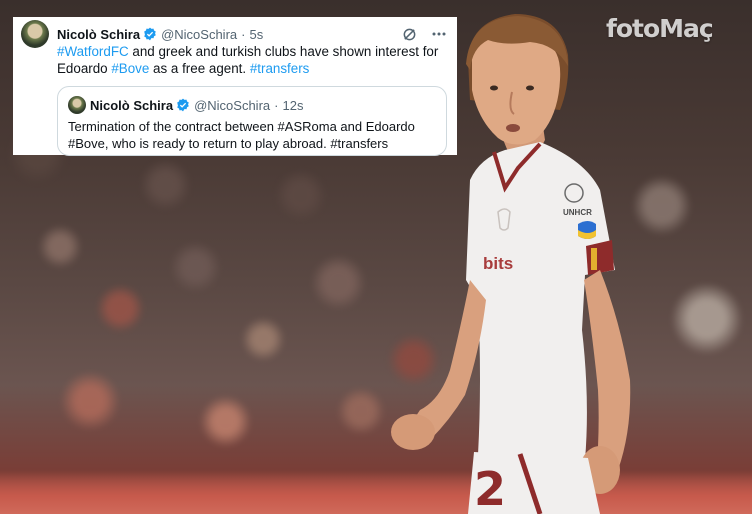 This screenshot has height=514, width=752. Describe the element at coordinates (93, 51) in the screenshot. I see `hashtag-link: #WatfordFC` at that location.